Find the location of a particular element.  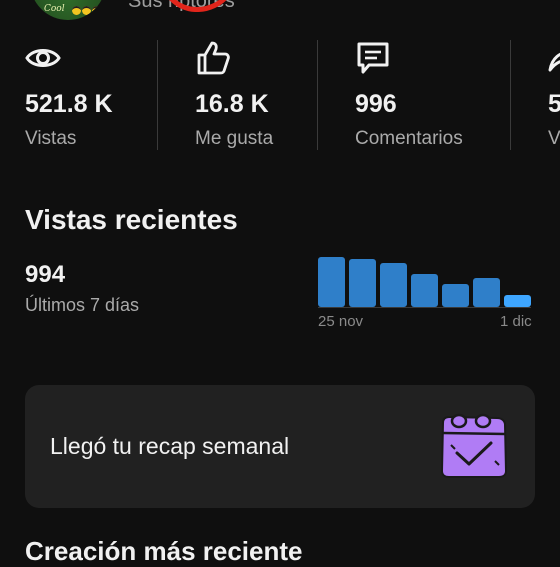

stat-label: V is located at coordinates (554, 138).